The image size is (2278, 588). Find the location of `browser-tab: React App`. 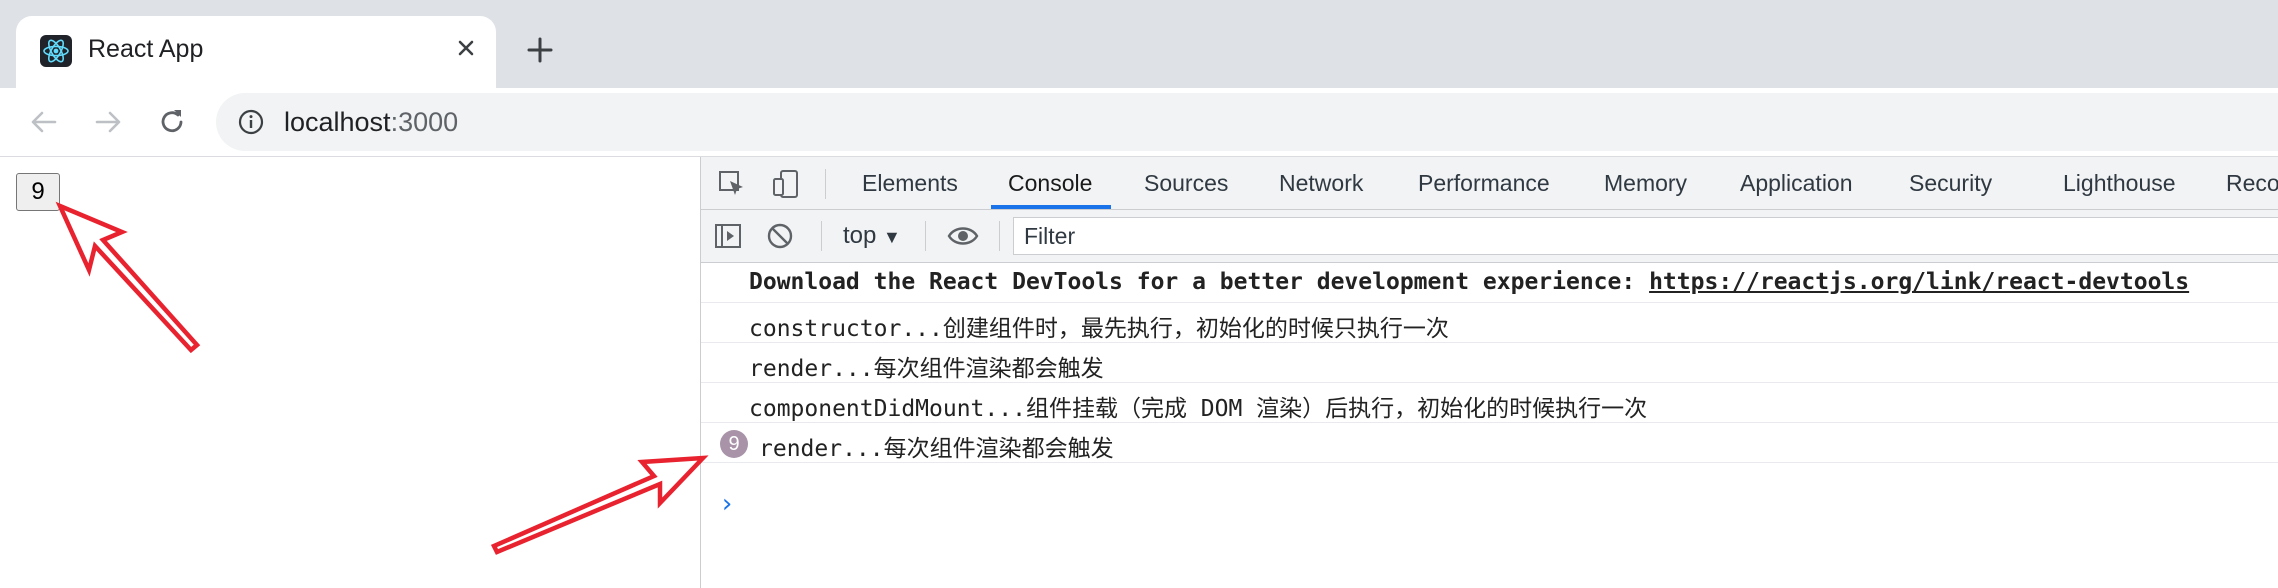

browser-tab: React App is located at coordinates (256, 52).